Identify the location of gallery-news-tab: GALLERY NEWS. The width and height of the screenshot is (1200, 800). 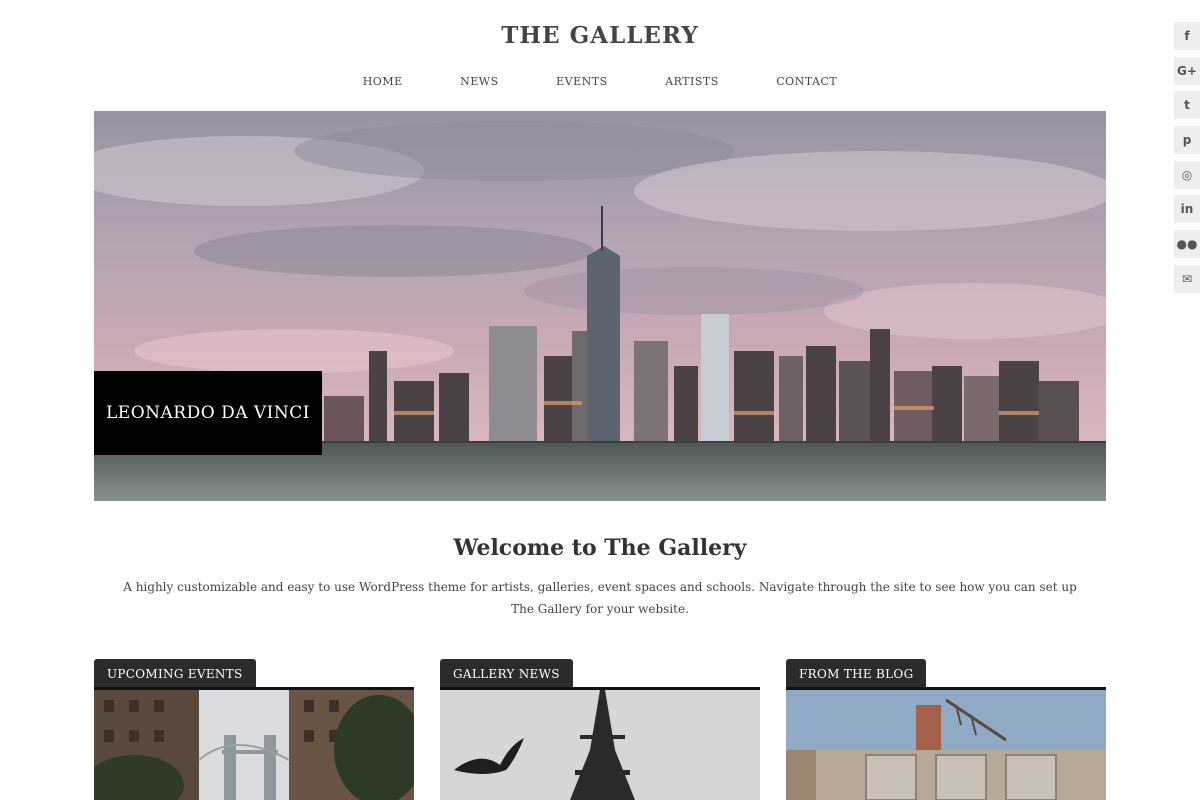
(506, 674).